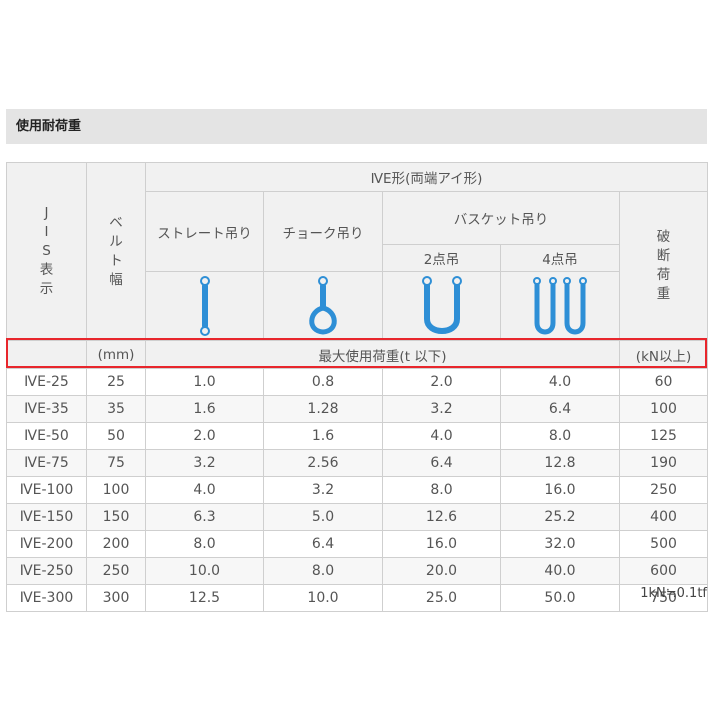 This screenshot has width=713, height=713. What do you see at coordinates (46, 490) in the screenshot?
I see `model-cell: ⅣE-100` at bounding box center [46, 490].